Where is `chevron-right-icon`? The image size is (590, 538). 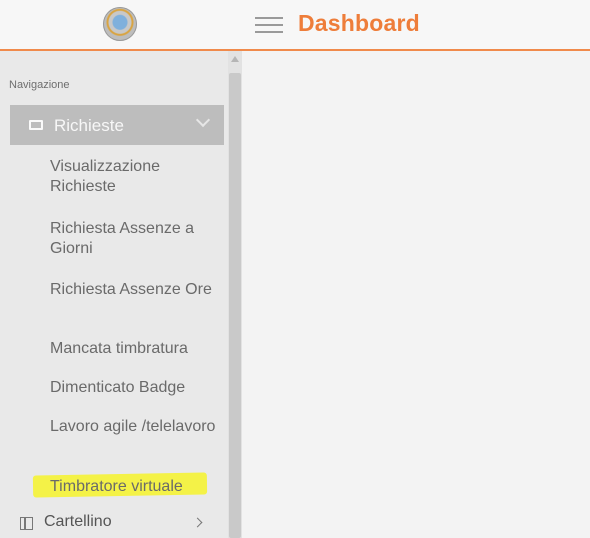 chevron-right-icon is located at coordinates (197, 522).